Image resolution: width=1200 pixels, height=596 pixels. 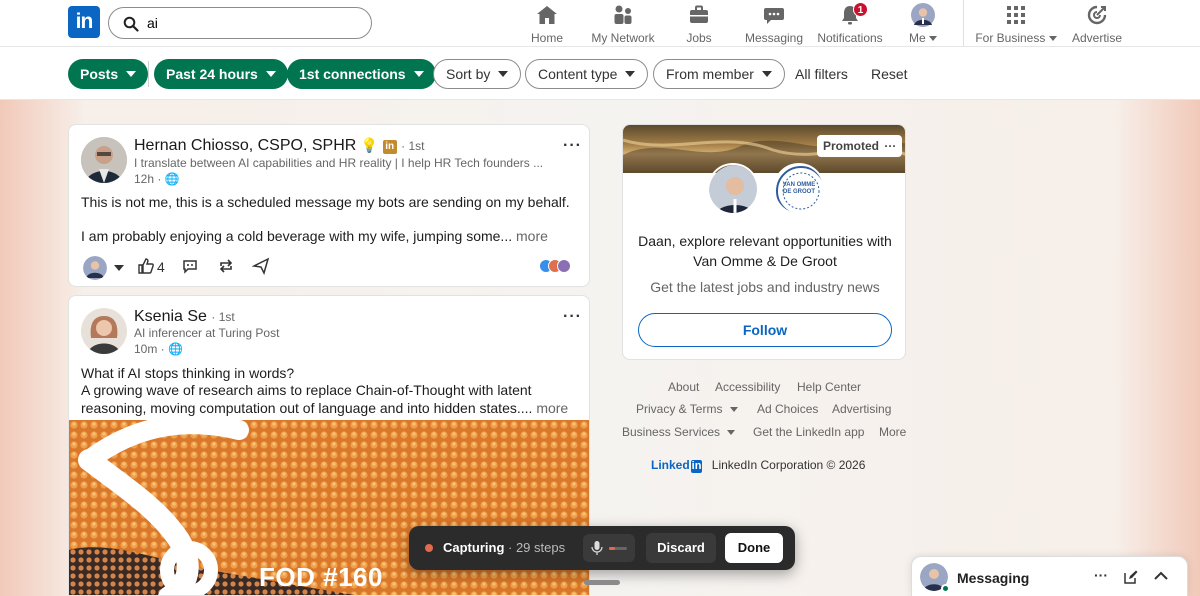 What do you see at coordinates (175, 349) in the screenshot?
I see `globe-icon: 🌐` at bounding box center [175, 349].